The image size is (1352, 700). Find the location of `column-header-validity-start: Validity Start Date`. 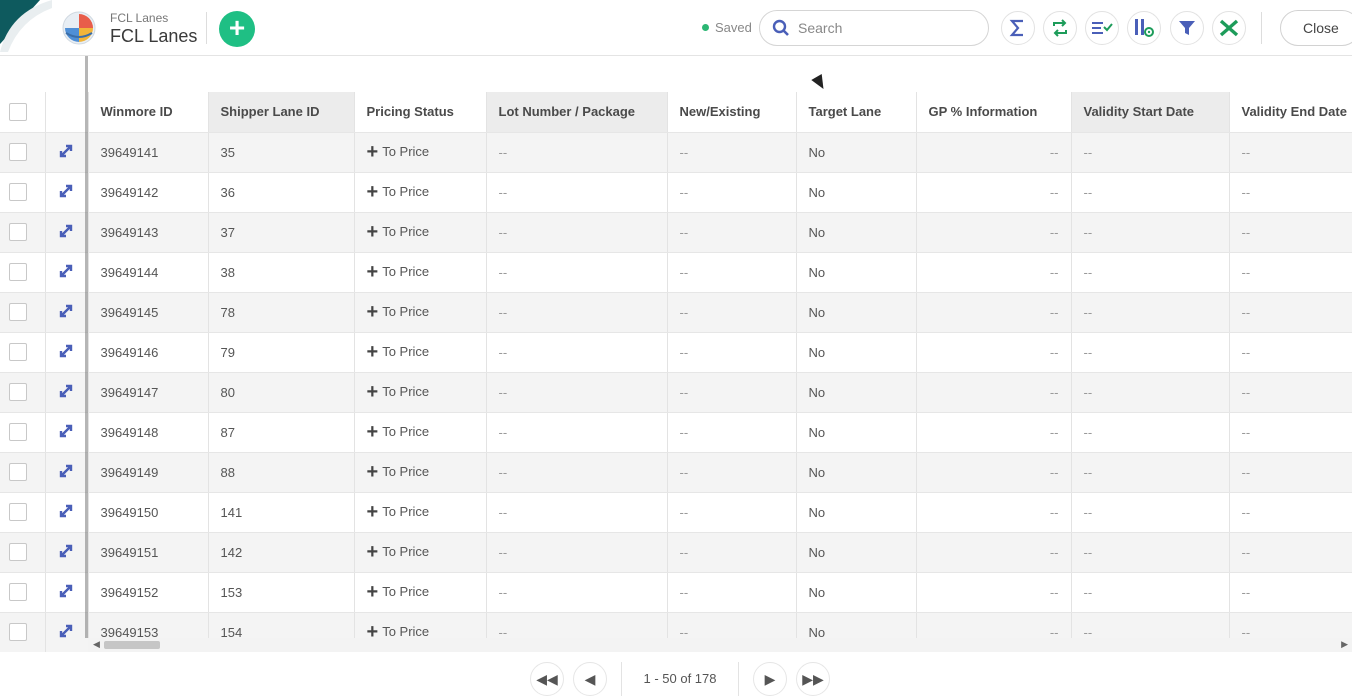

column-header-validity-start: Validity Start Date is located at coordinates (1150, 112).